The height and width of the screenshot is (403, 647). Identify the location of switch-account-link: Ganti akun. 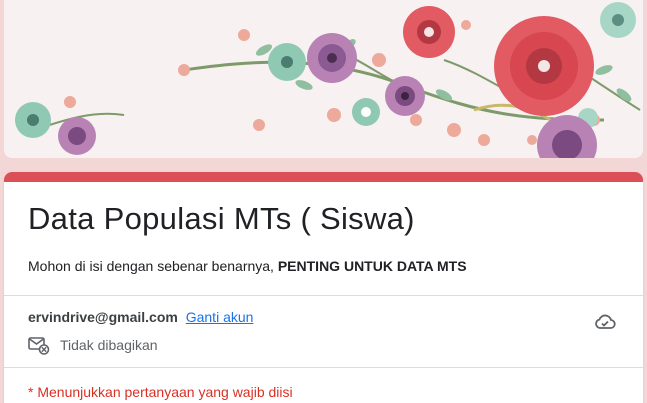
(220, 317).